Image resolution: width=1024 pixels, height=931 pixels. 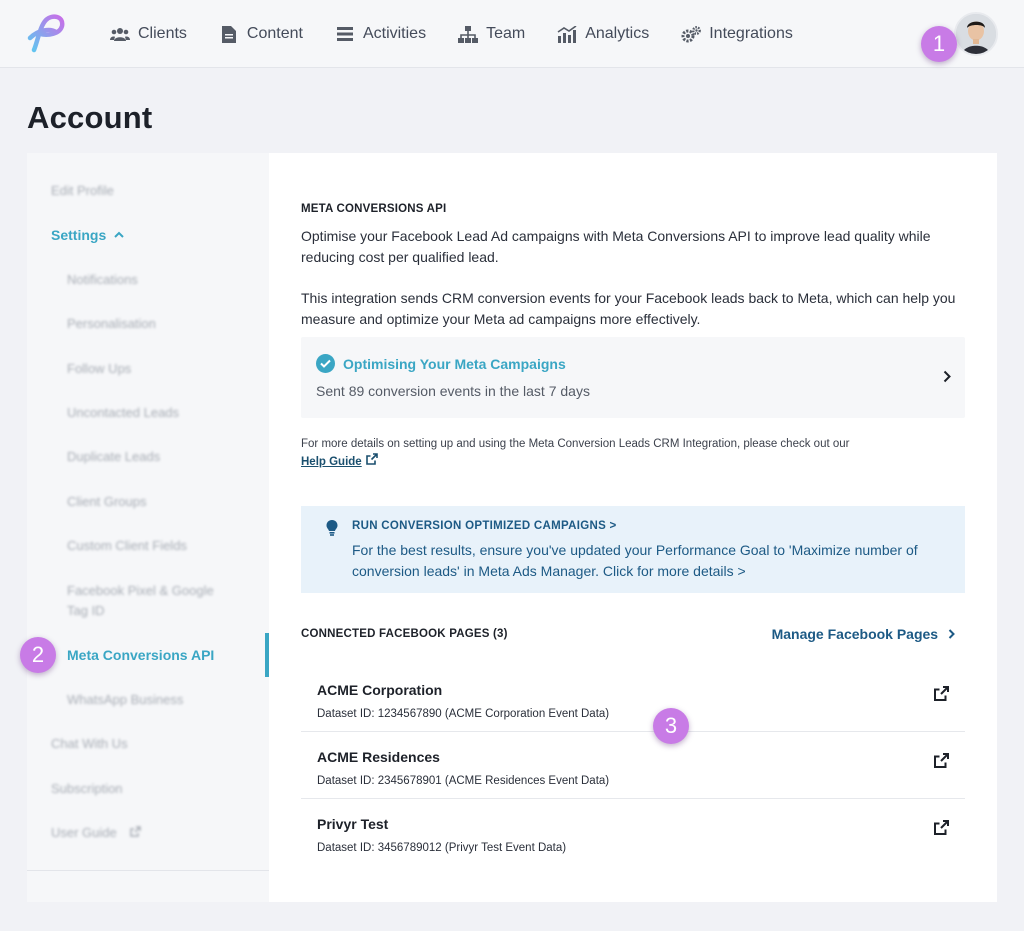 What do you see at coordinates (274, 33) in the screenshot?
I see `nav-content-label: Content` at bounding box center [274, 33].